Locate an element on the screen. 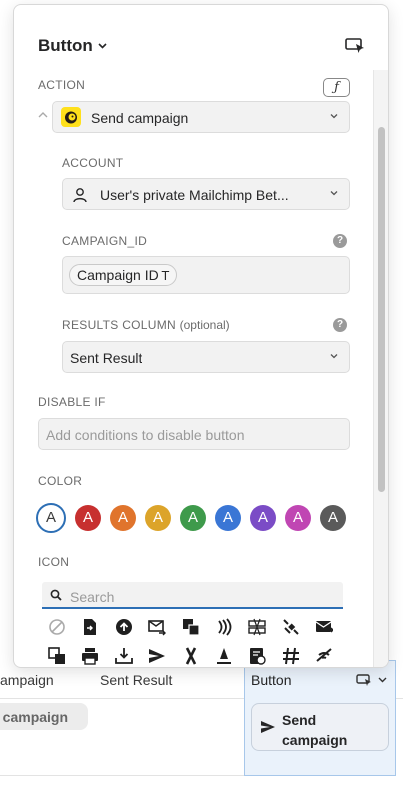 This screenshot has width=403, height=787. mailchimp-logo-icon is located at coordinates (71, 117).